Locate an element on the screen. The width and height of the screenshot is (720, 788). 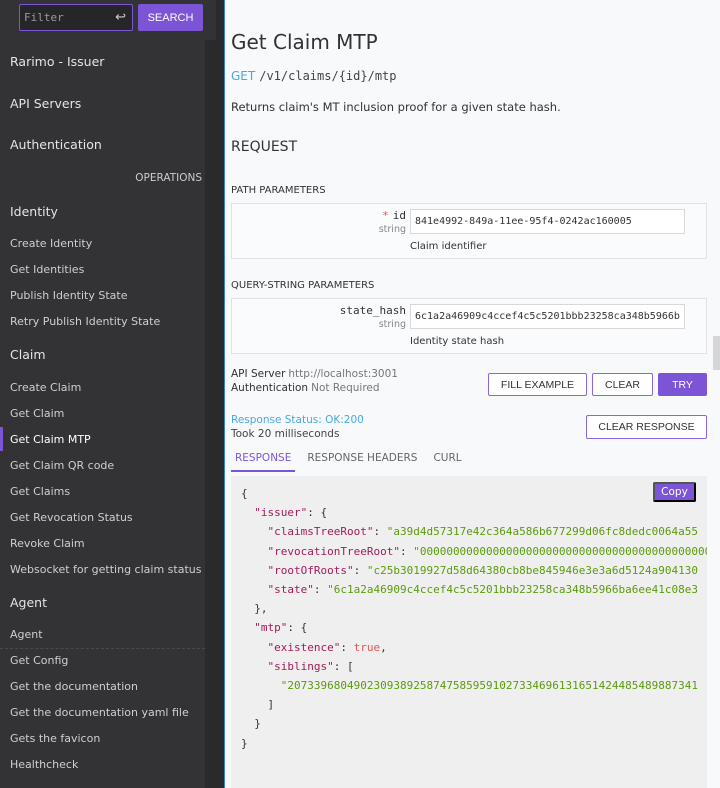
nav-item: Create Claim is located at coordinates (45, 387).